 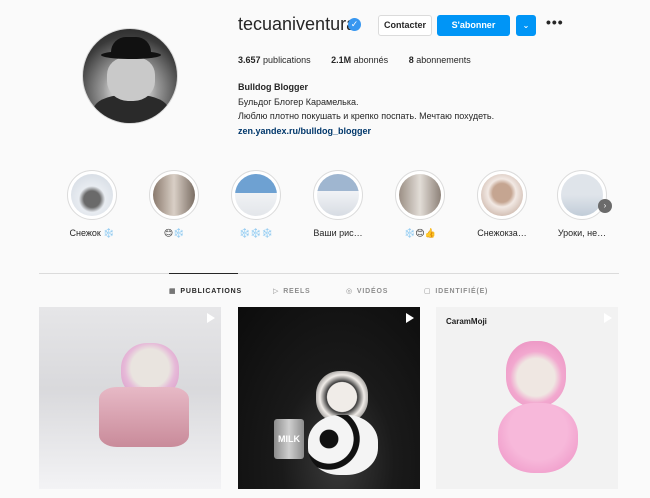 I want to click on tab-videos: ◎ VIDÉOS, so click(x=367, y=291).